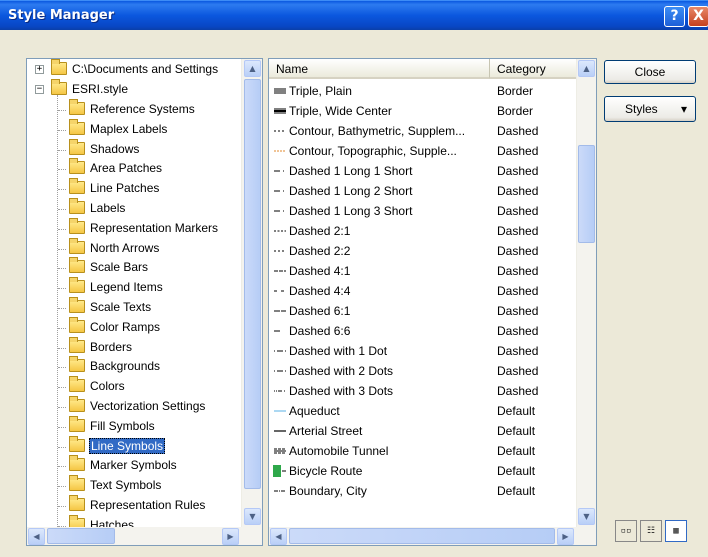 The width and height of the screenshot is (708, 557). Describe the element at coordinates (102, 520) in the screenshot. I see `tree-item-hatches: Hatches` at that location.